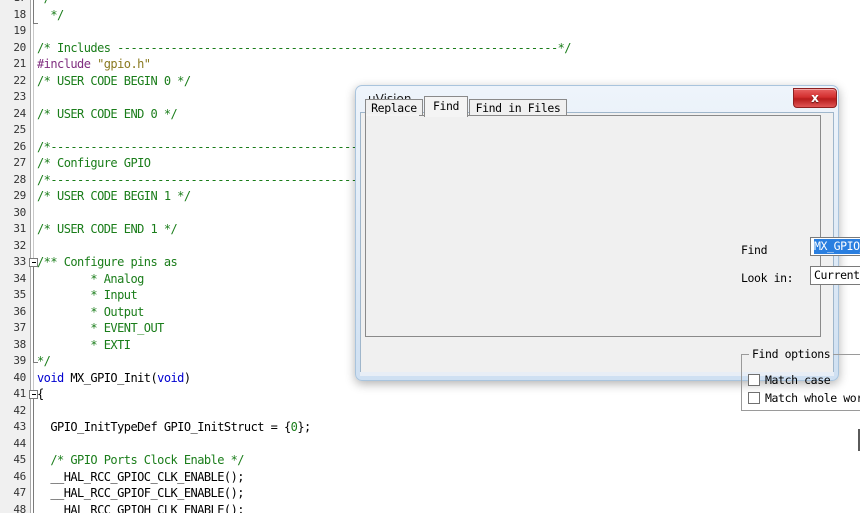 The image size is (860, 513). What do you see at coordinates (124, 64) in the screenshot?
I see `code-token: "gpio.h"` at bounding box center [124, 64].